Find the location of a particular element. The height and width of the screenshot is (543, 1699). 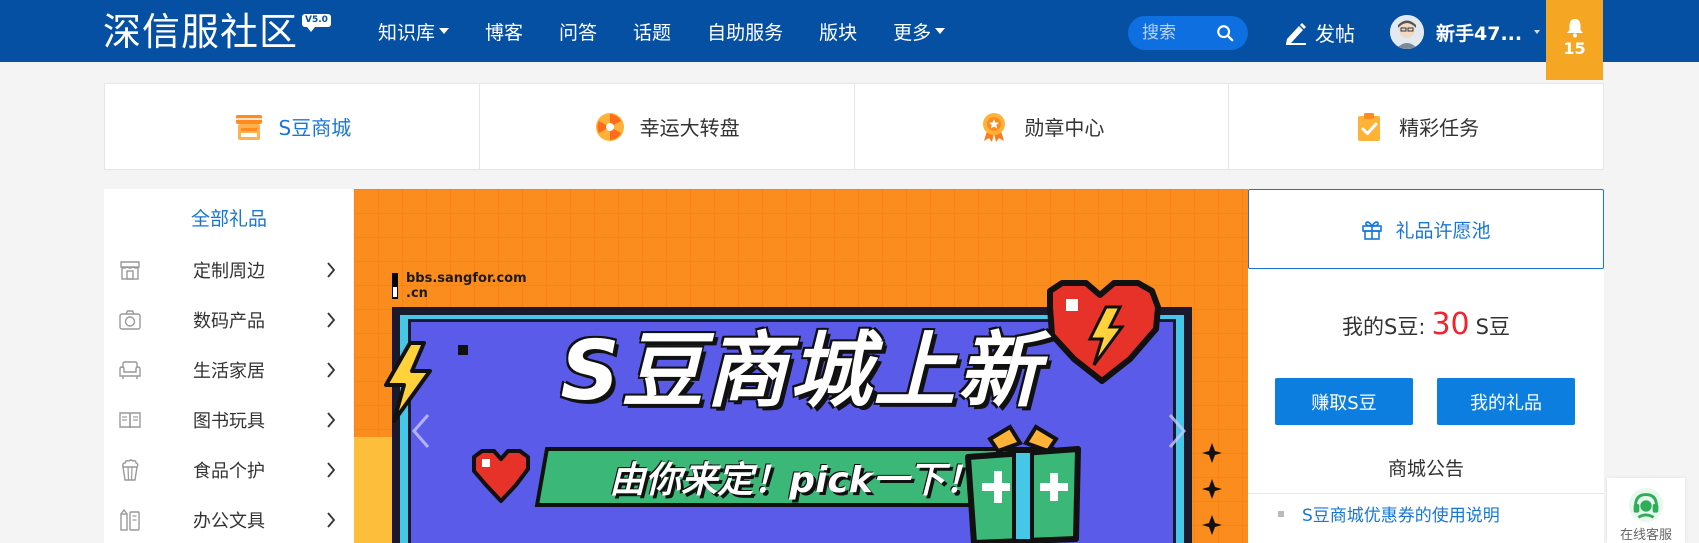

search-icon is located at coordinates (1225, 33).